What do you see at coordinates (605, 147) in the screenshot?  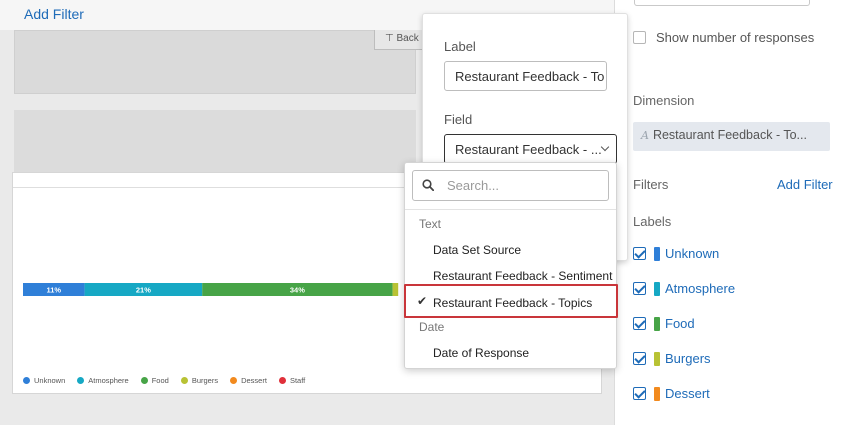 I see `chevron-down-icon` at bounding box center [605, 147].